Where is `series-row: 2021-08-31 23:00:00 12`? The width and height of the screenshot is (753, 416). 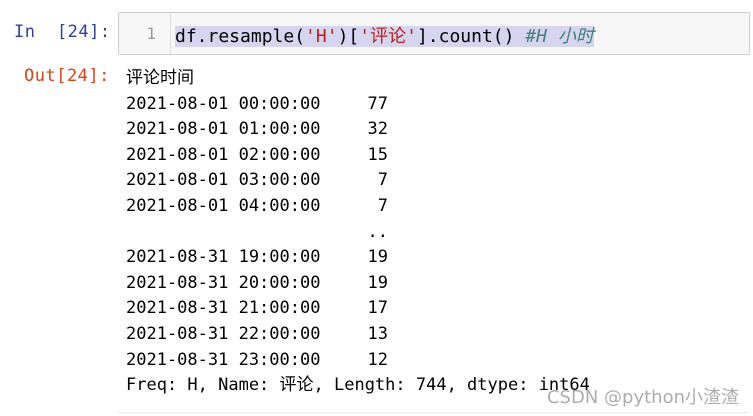 series-row: 2021-08-31 23:00:00 12 is located at coordinates (358, 361).